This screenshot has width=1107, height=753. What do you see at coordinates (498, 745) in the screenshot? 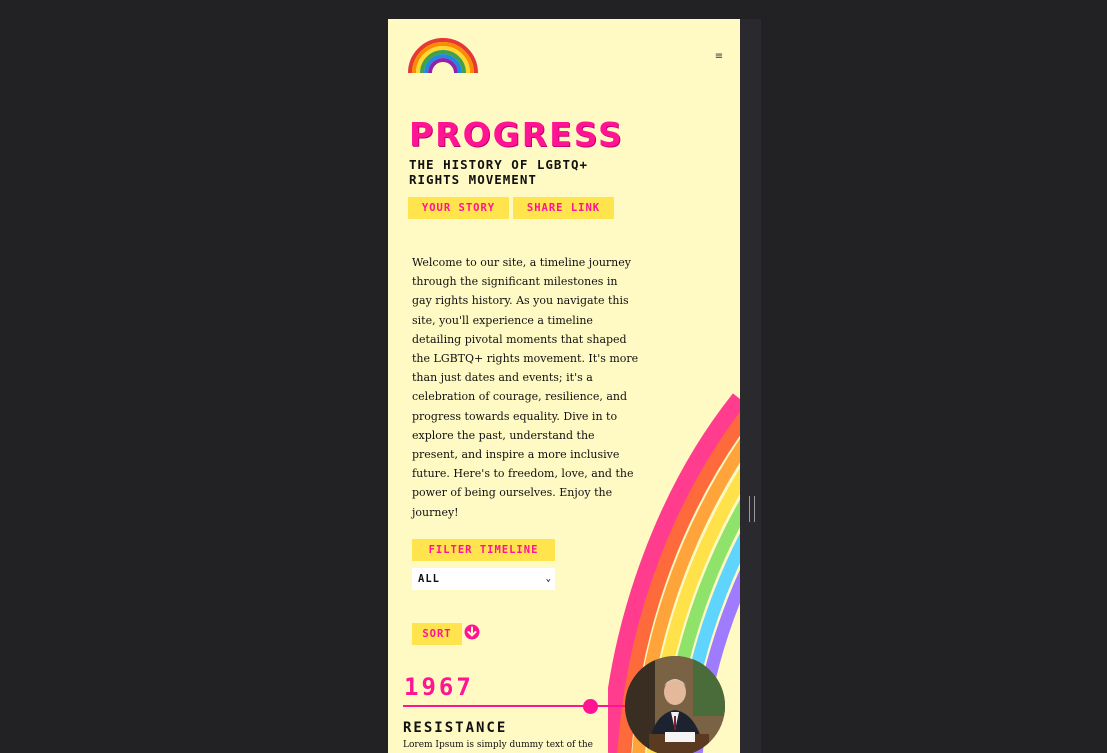
I see `event-description: Lorem Ipsum is simply dummy text of the` at bounding box center [498, 745].